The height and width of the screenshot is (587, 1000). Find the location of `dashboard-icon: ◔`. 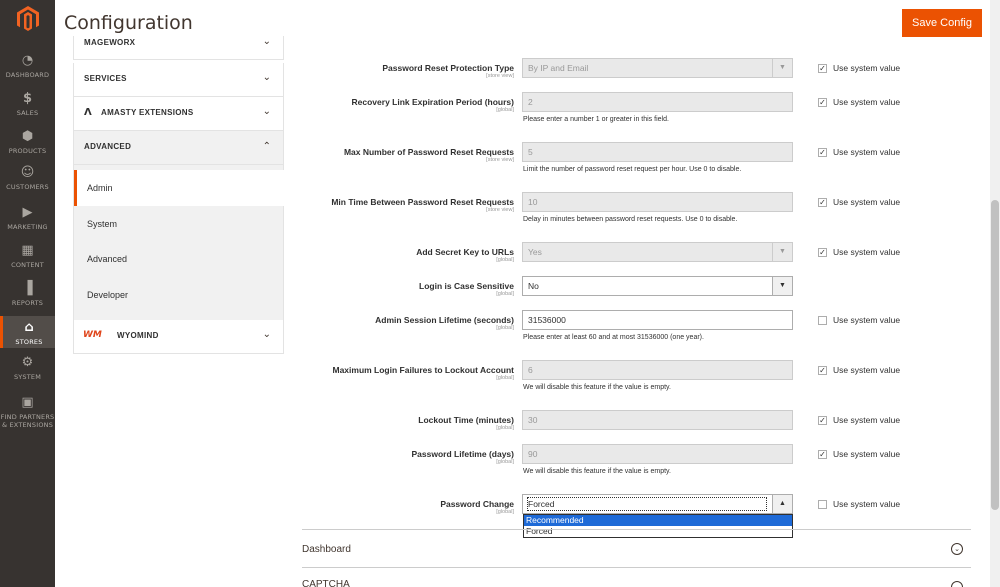

dashboard-icon: ◔ is located at coordinates (27, 60).